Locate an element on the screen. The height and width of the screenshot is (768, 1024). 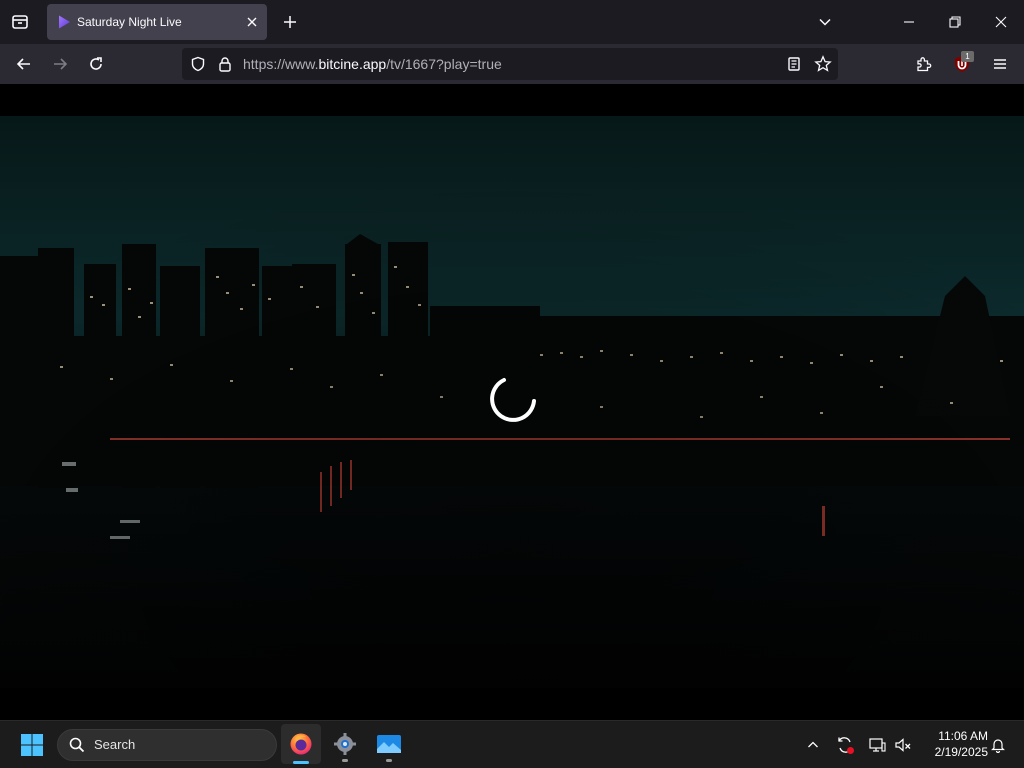
puzzle-piece-icon is located at coordinates (924, 64).